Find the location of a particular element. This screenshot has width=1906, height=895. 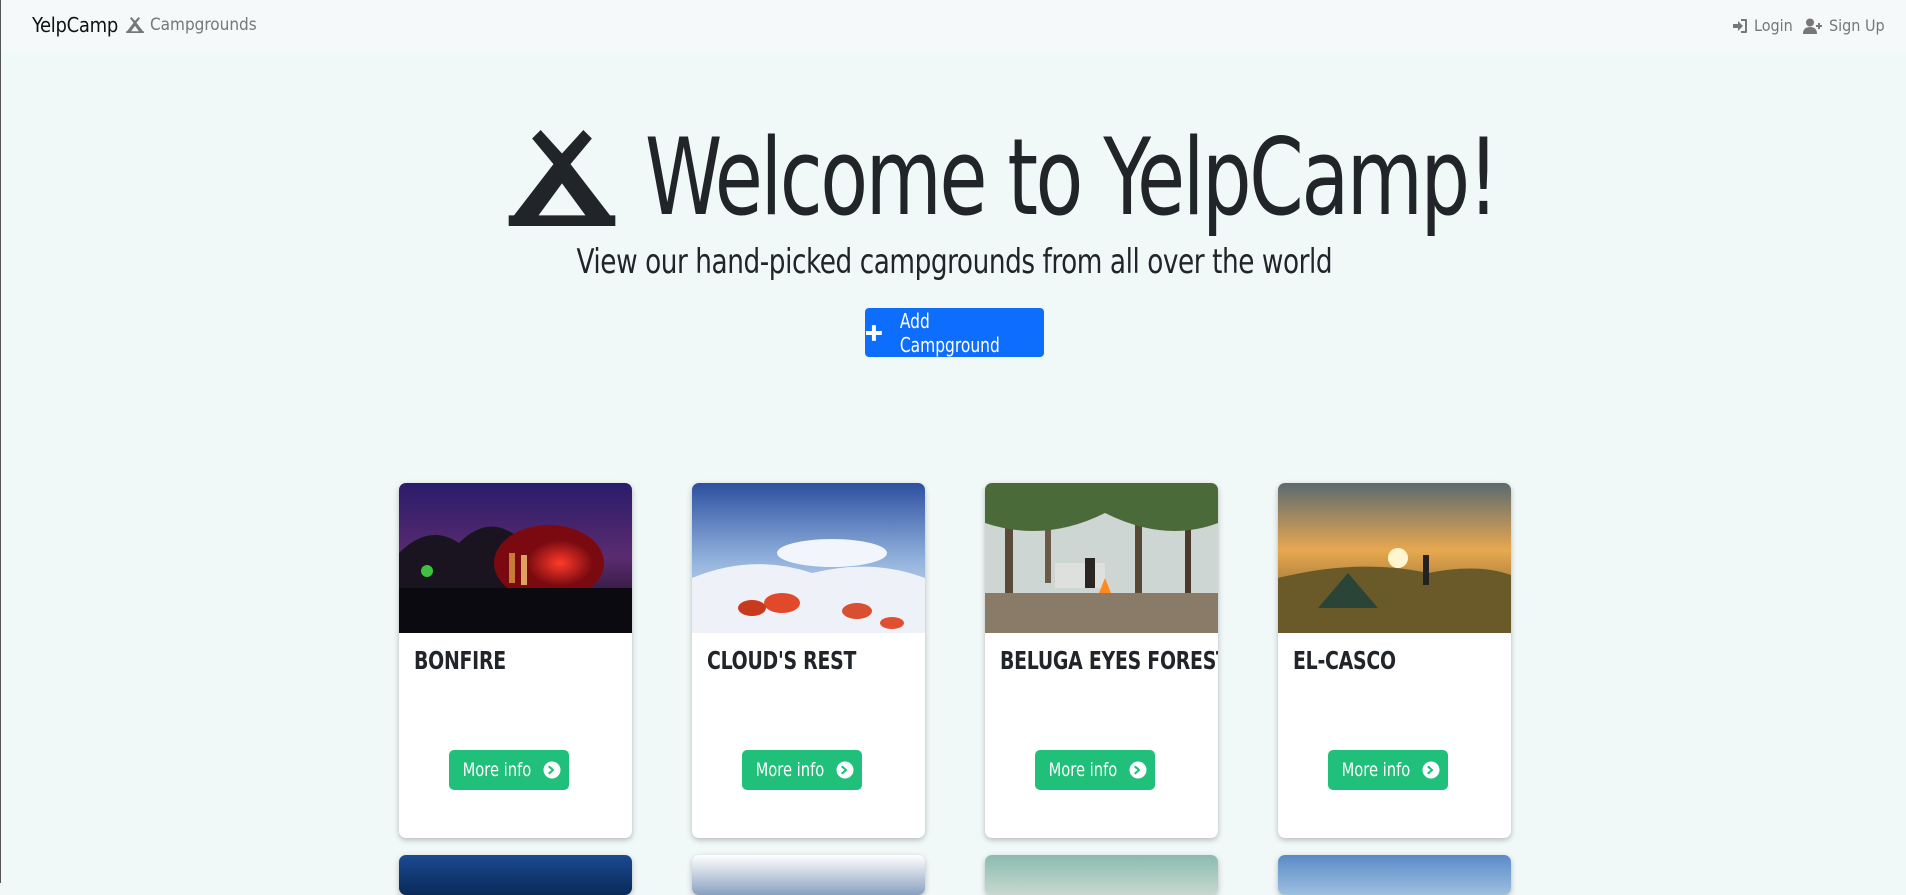

hero-title: Welcome to YelpCamp! is located at coordinates (1072, 177).